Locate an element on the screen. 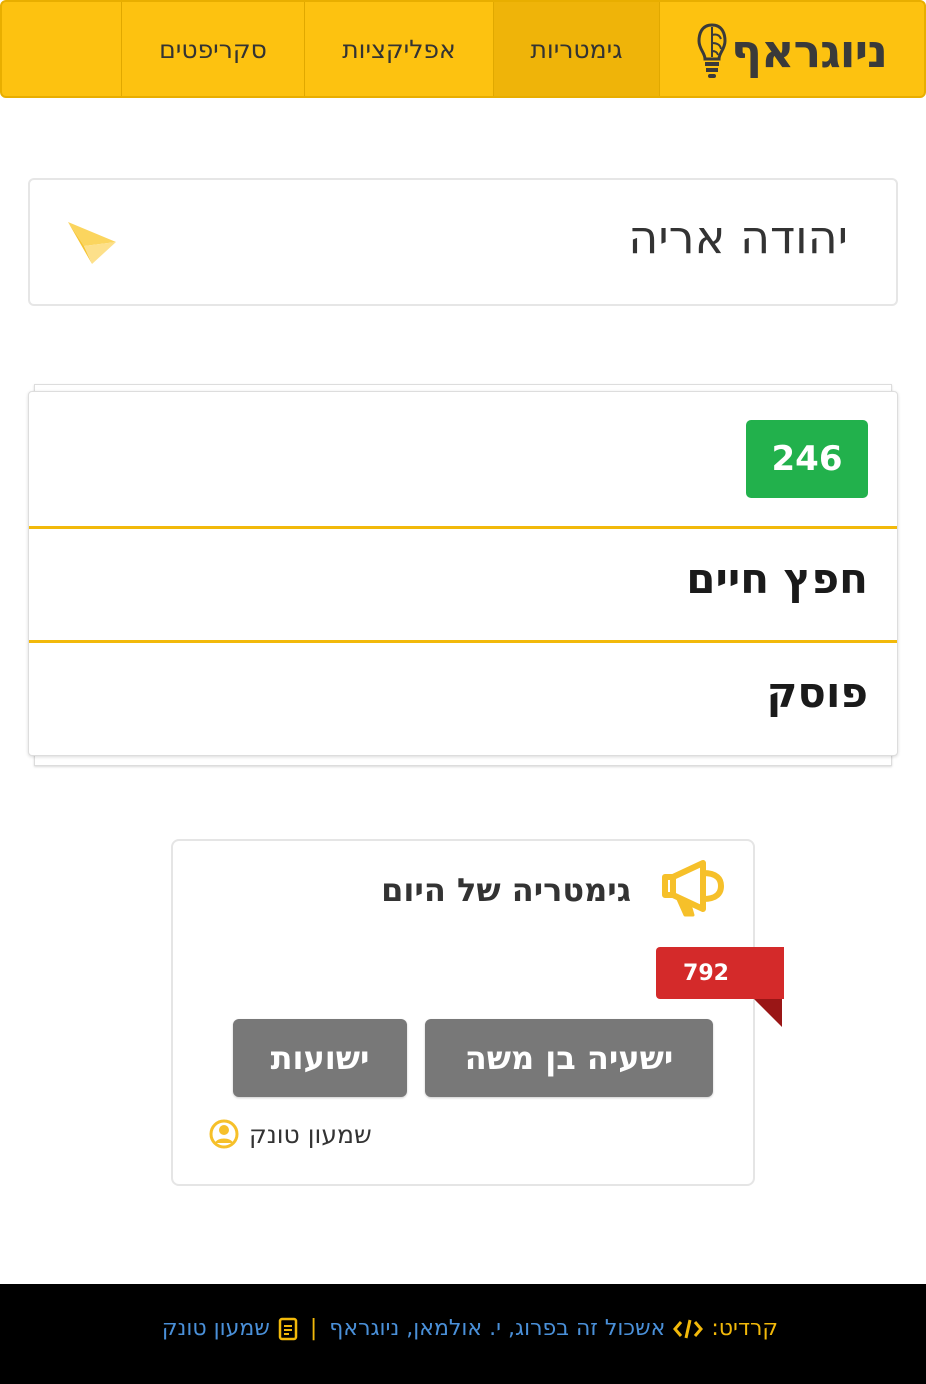 The width and height of the screenshot is (926, 1384). brand-name: ניוגראף is located at coordinates (809, 51).